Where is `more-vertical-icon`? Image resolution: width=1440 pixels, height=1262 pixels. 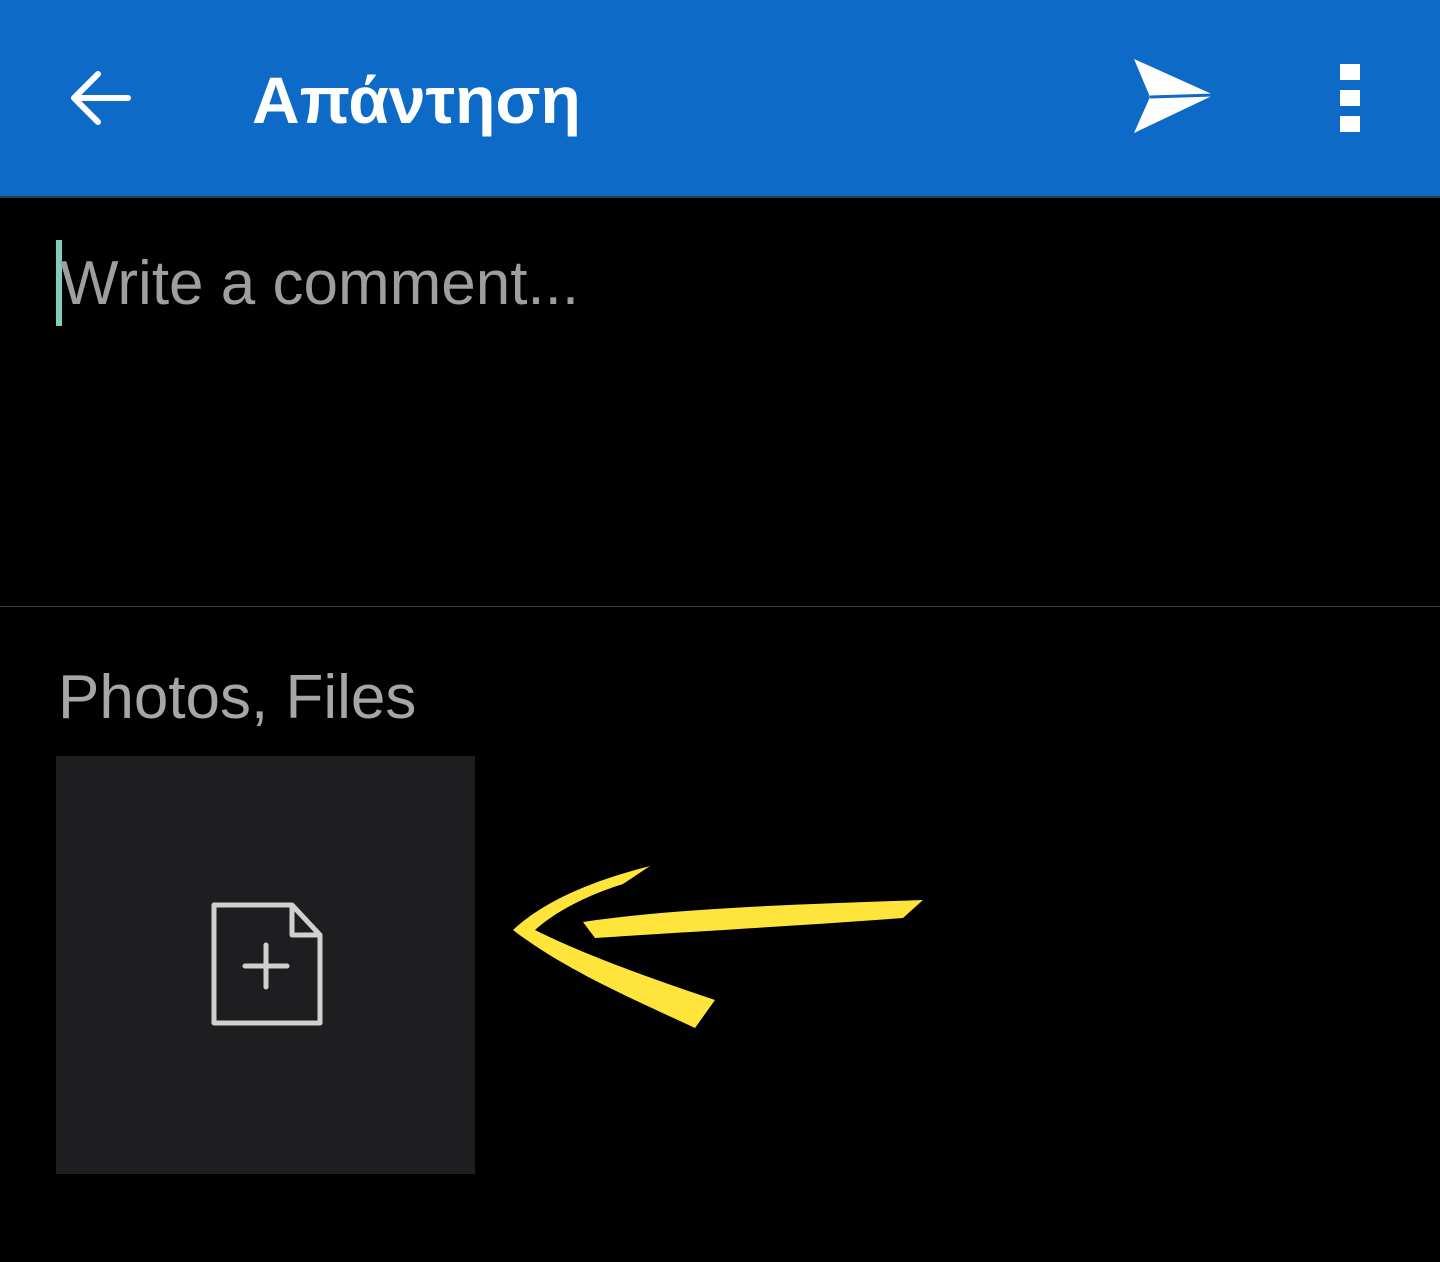
more-vertical-icon is located at coordinates (1350, 98).